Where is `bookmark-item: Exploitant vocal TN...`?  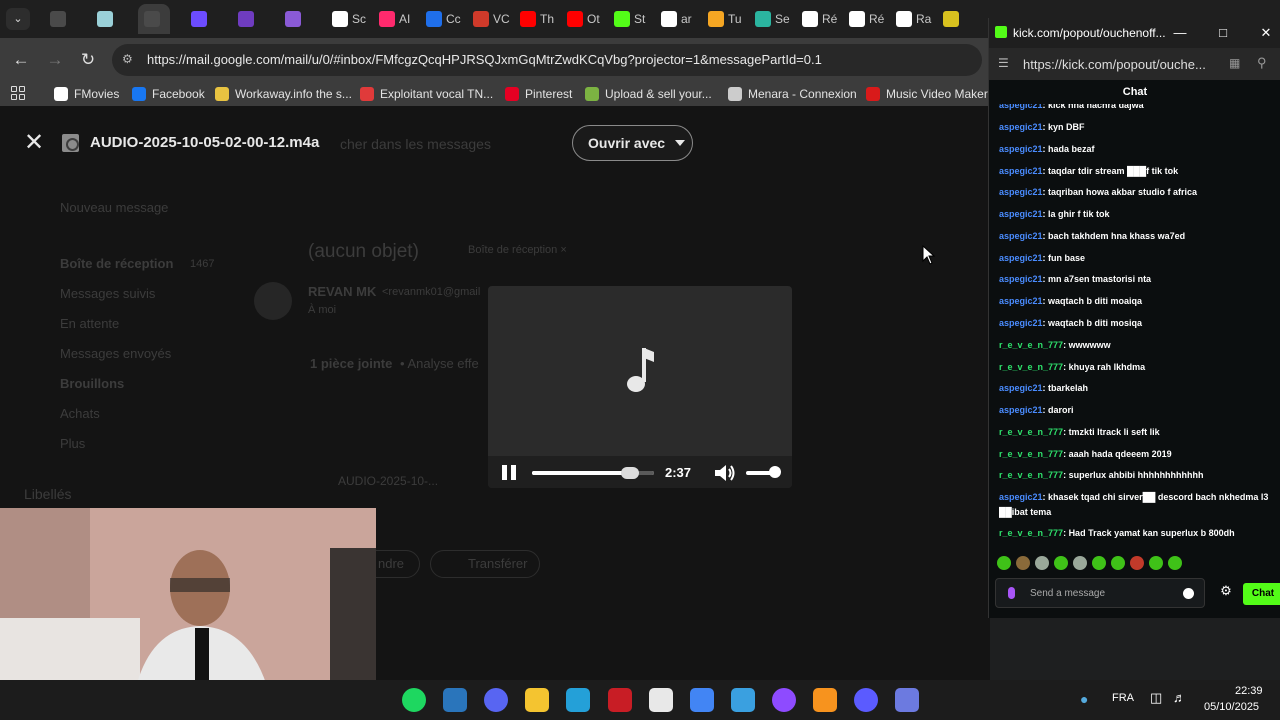
bookmark-item: Exploitant vocal TN... is located at coordinates (426, 94).